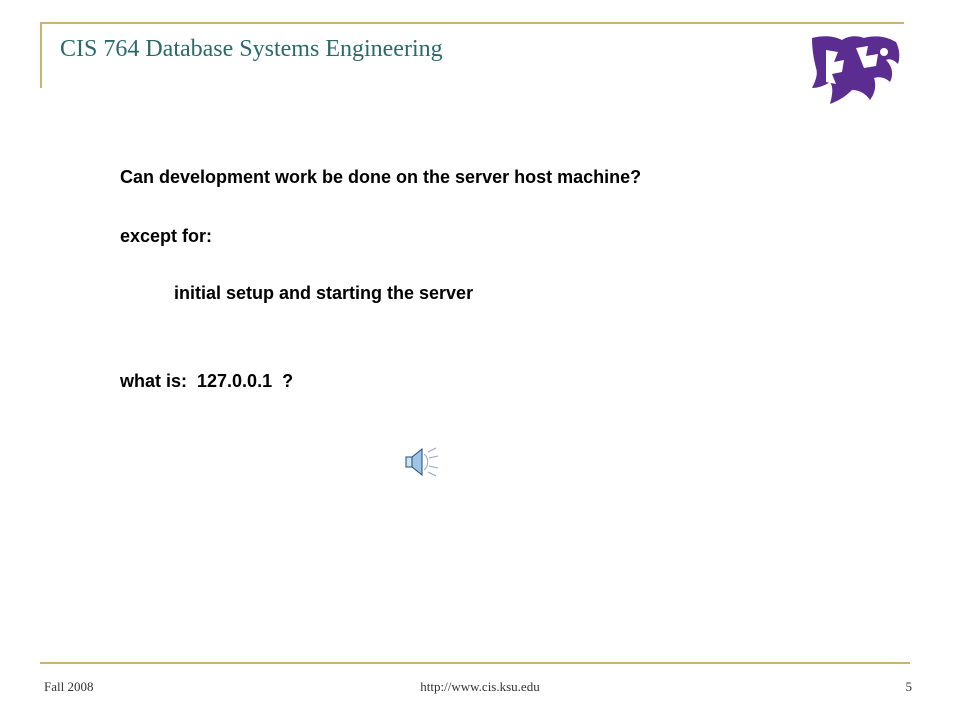 Image resolution: width=960 pixels, height=720 pixels. What do you see at coordinates (166, 236) in the screenshot?
I see `body-line-except: except for:` at bounding box center [166, 236].